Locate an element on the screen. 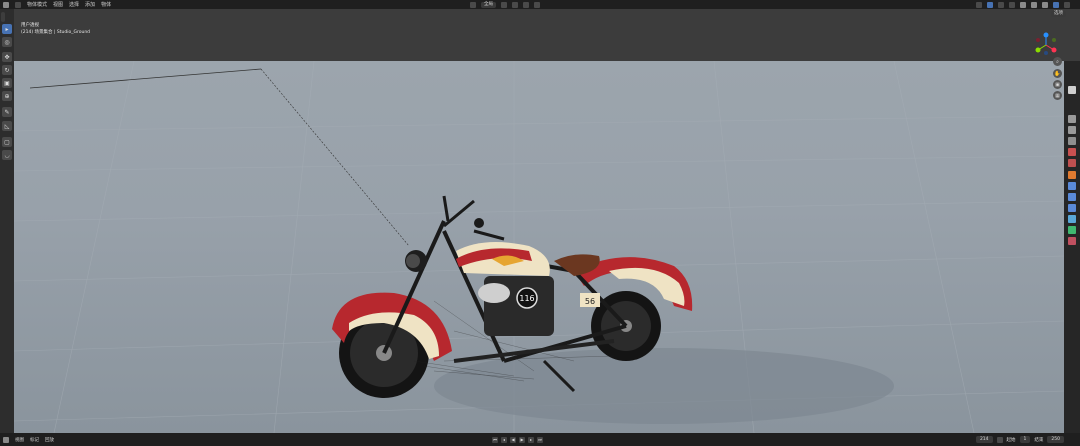 The width and height of the screenshot is (1080, 446). end-label: 结束 is located at coordinates (1039, 440).